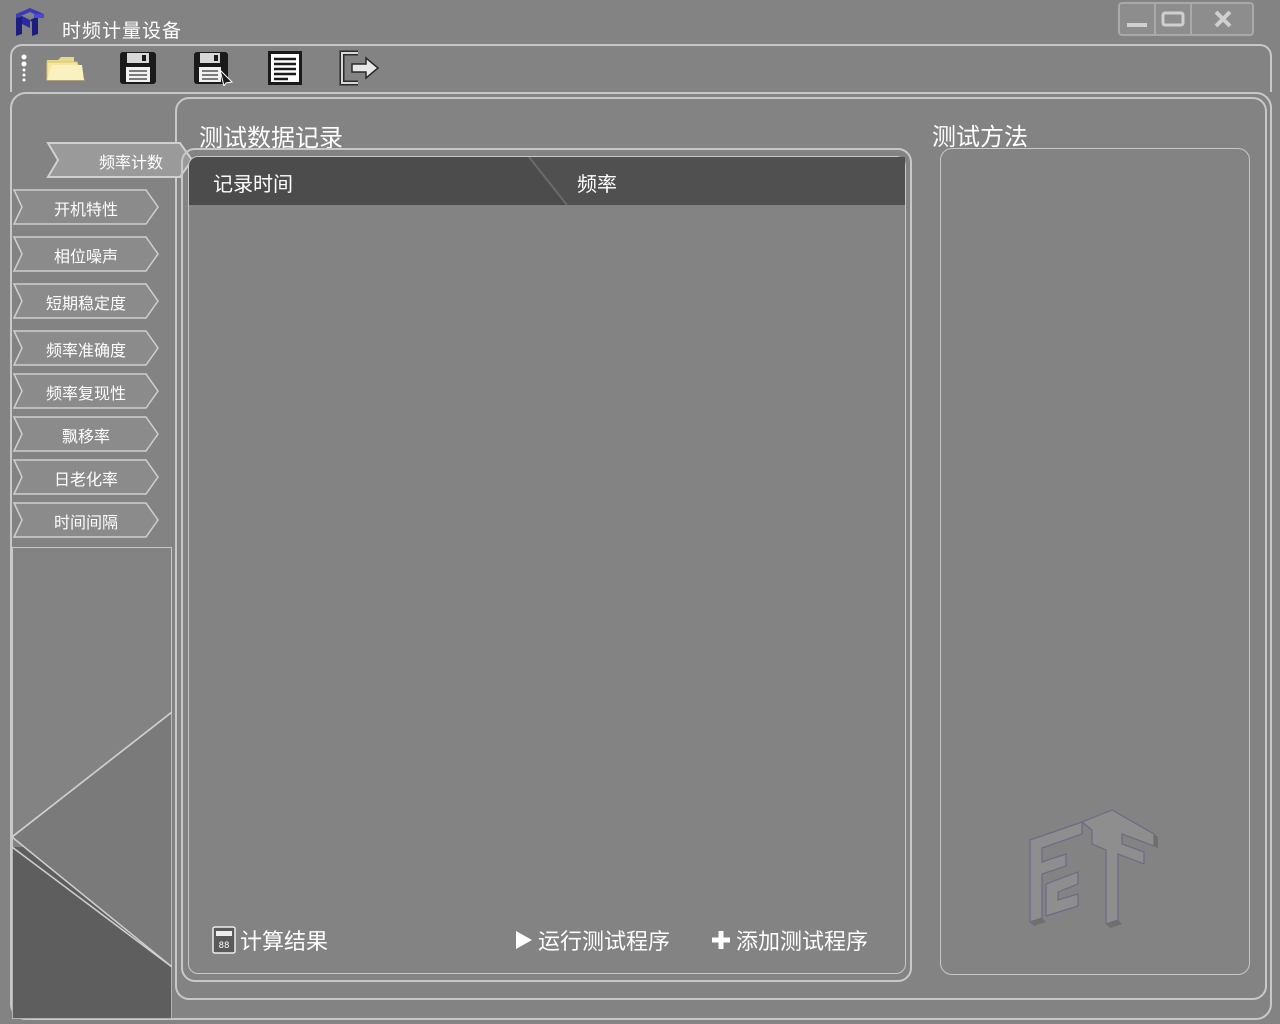 The image size is (1280, 1024). Describe the element at coordinates (284, 942) in the screenshot. I see `calculate-result-label: 计算结果` at that location.